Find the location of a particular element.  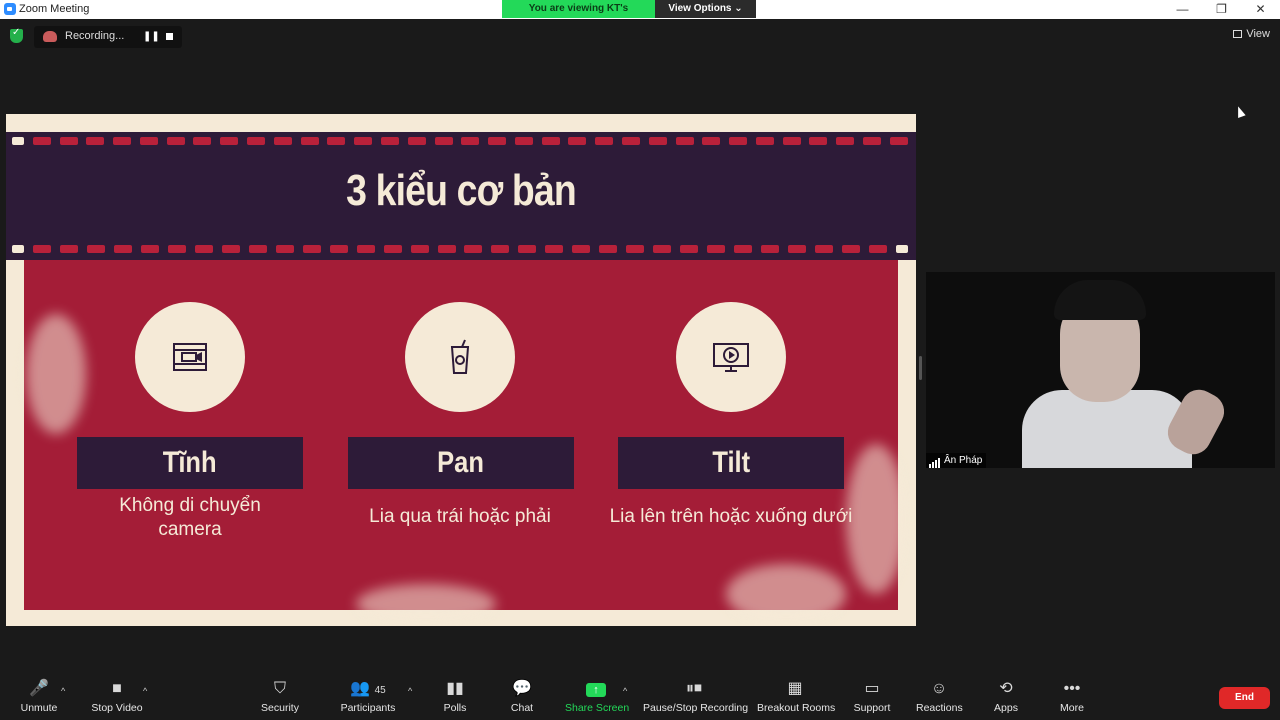

participants-label: Participants is located at coordinates (368, 708).